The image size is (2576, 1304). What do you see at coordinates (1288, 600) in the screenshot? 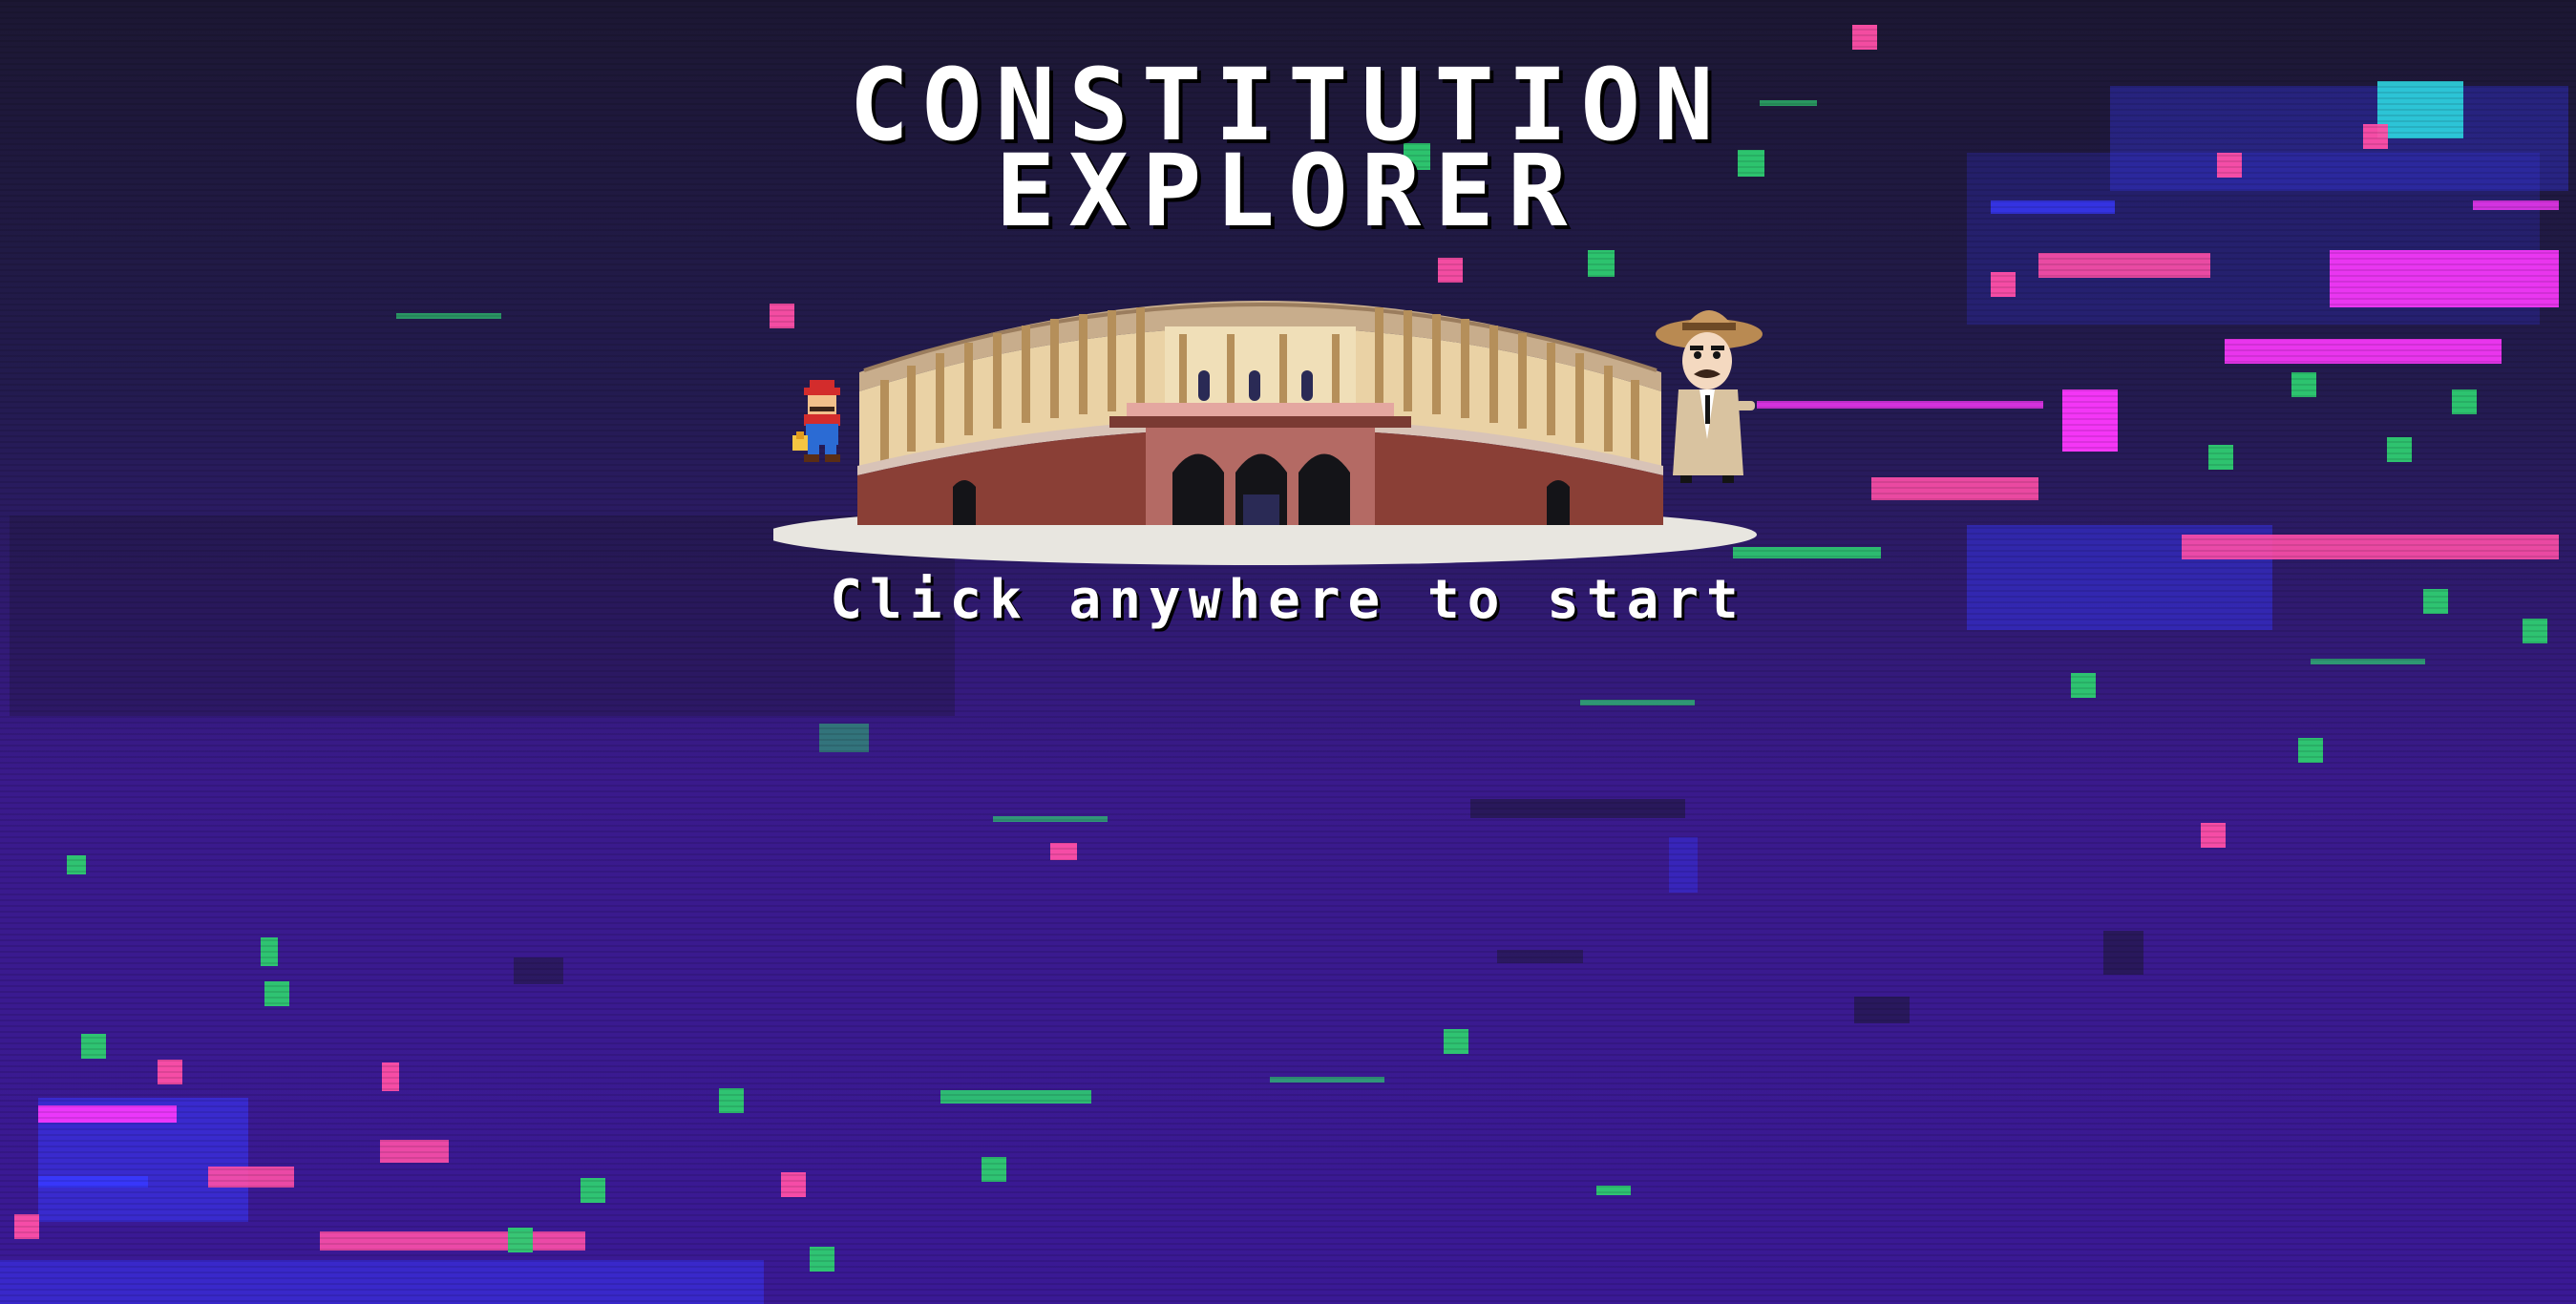
I see `start-prompt: Click anywhere to start` at bounding box center [1288, 600].